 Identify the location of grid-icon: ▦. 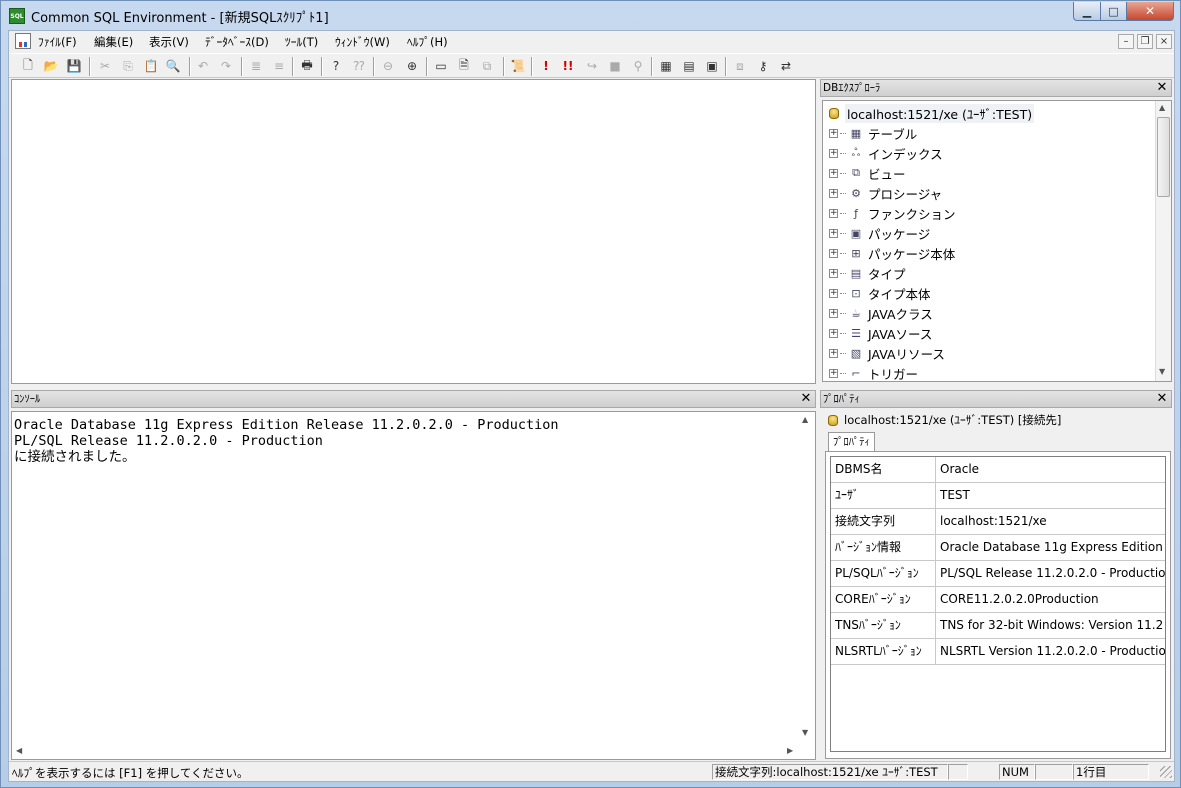
(666, 66).